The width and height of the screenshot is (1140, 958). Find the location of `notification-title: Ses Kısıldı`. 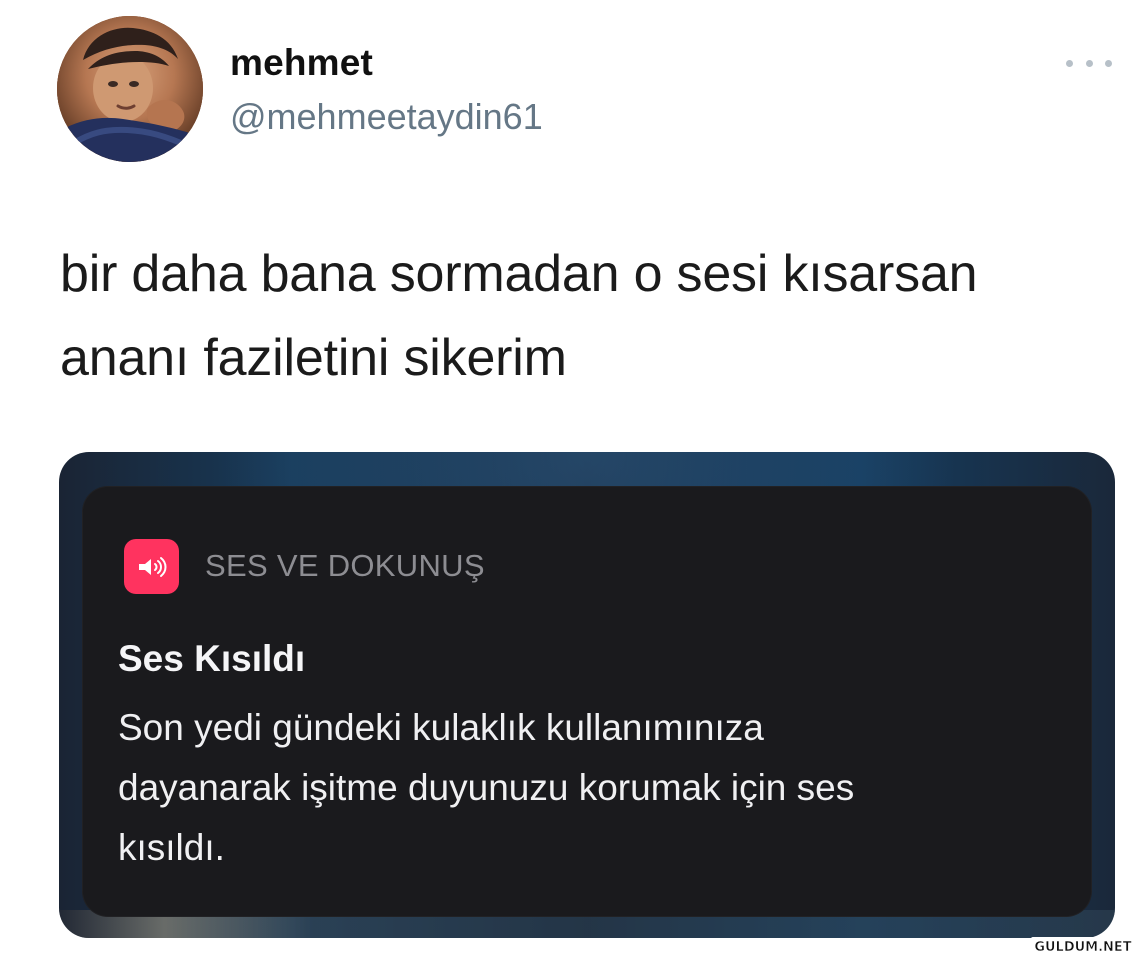

notification-title: Ses Kısıldı is located at coordinates (212, 658).